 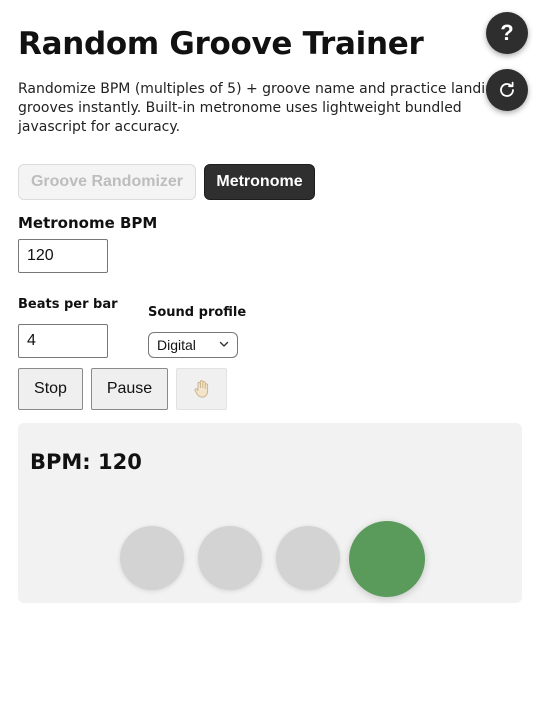 I want to click on hand-icon, so click(x=201, y=389).